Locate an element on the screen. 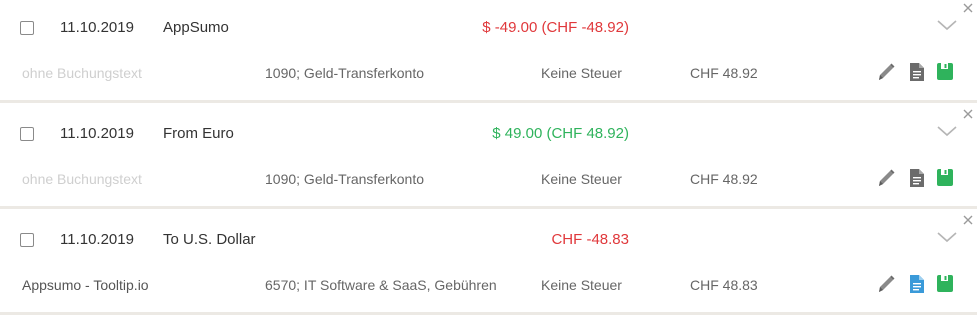 The image size is (977, 316). transaction-amount: $ 49.00 (CHF 48.92) is located at coordinates (560, 133).